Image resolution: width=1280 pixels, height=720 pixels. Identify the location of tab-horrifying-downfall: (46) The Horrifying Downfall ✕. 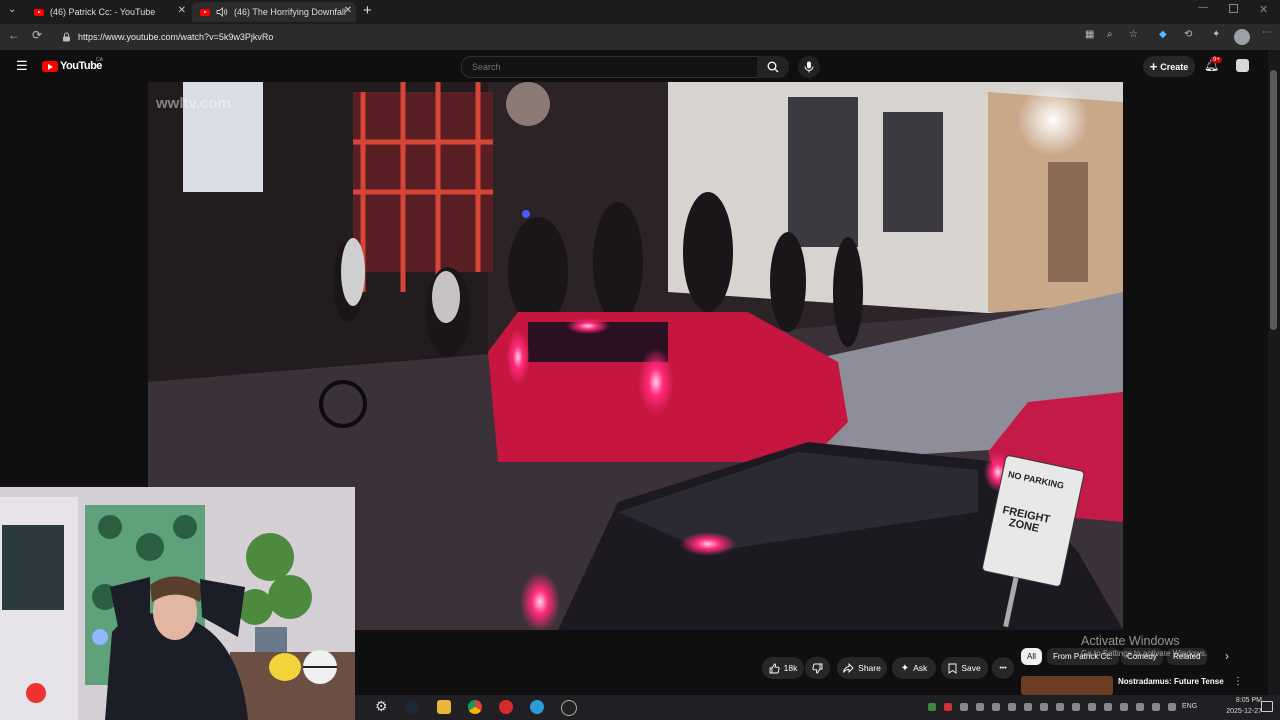
(274, 12).